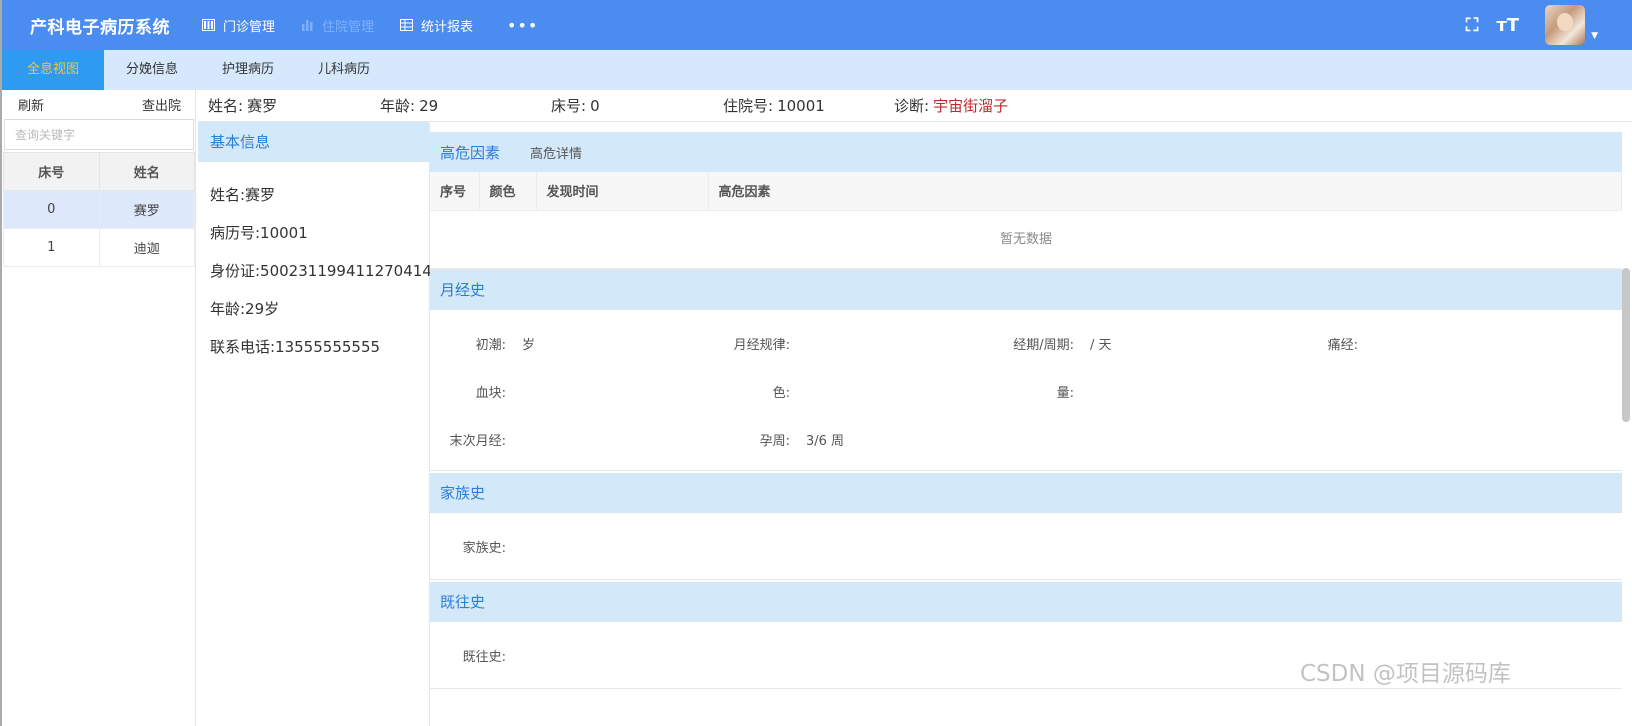 This screenshot has height=726, width=1632. Describe the element at coordinates (321, 271) in the screenshot. I see `basic-info-id-card: 身份证:500231199411270414` at that location.